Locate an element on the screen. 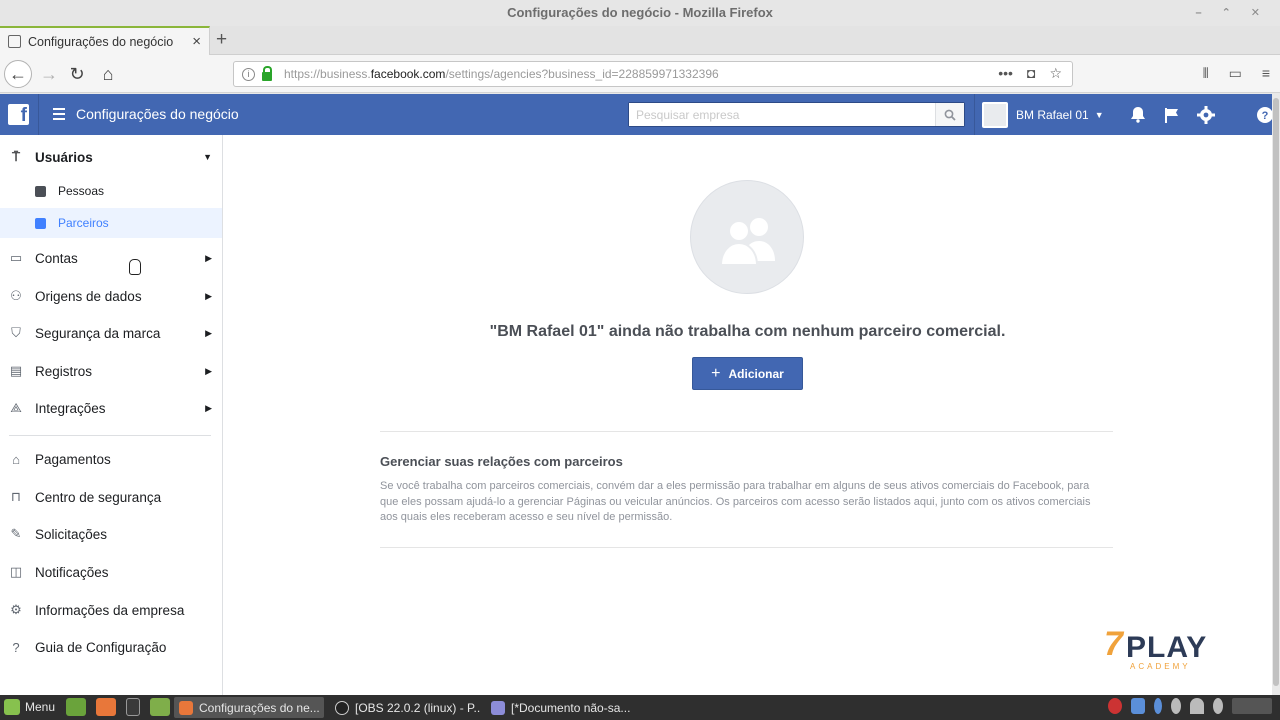 The image size is (1280, 720). sidebar-item-solicitacoes: ✎ Solicitações is located at coordinates (111, 534).